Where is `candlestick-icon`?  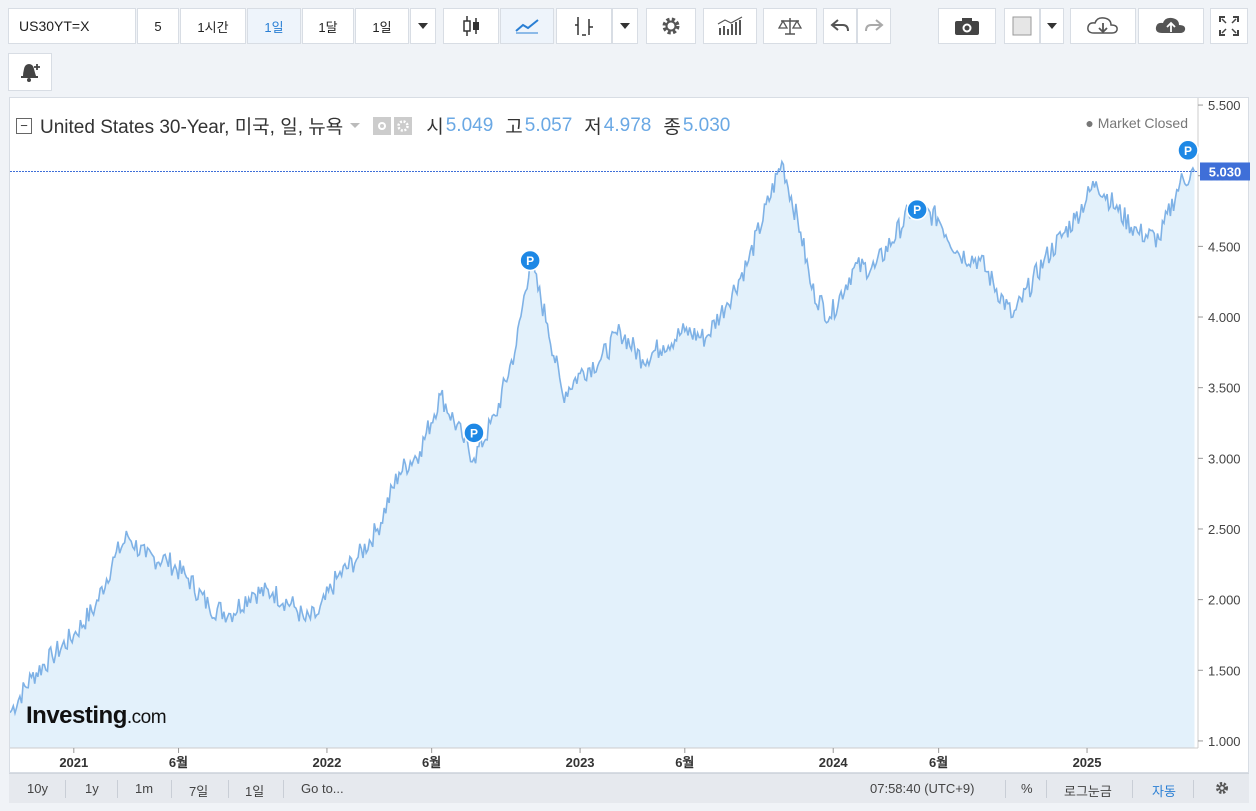 candlestick-icon is located at coordinates (471, 26).